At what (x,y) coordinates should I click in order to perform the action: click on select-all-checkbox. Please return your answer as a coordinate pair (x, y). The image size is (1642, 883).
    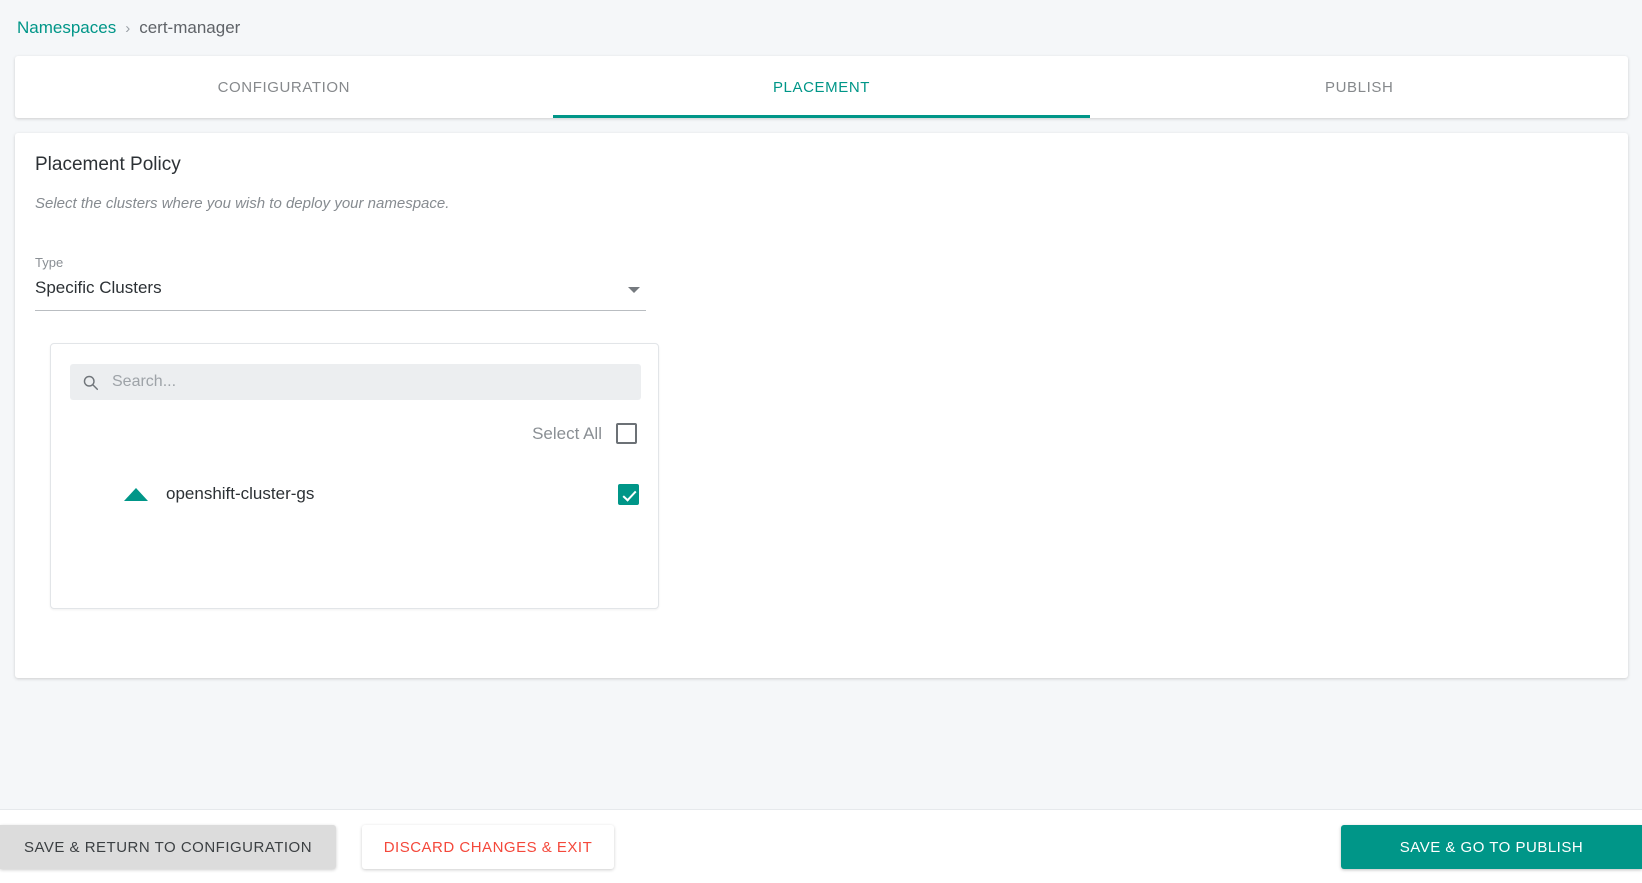
    Looking at the image, I should click on (626, 433).